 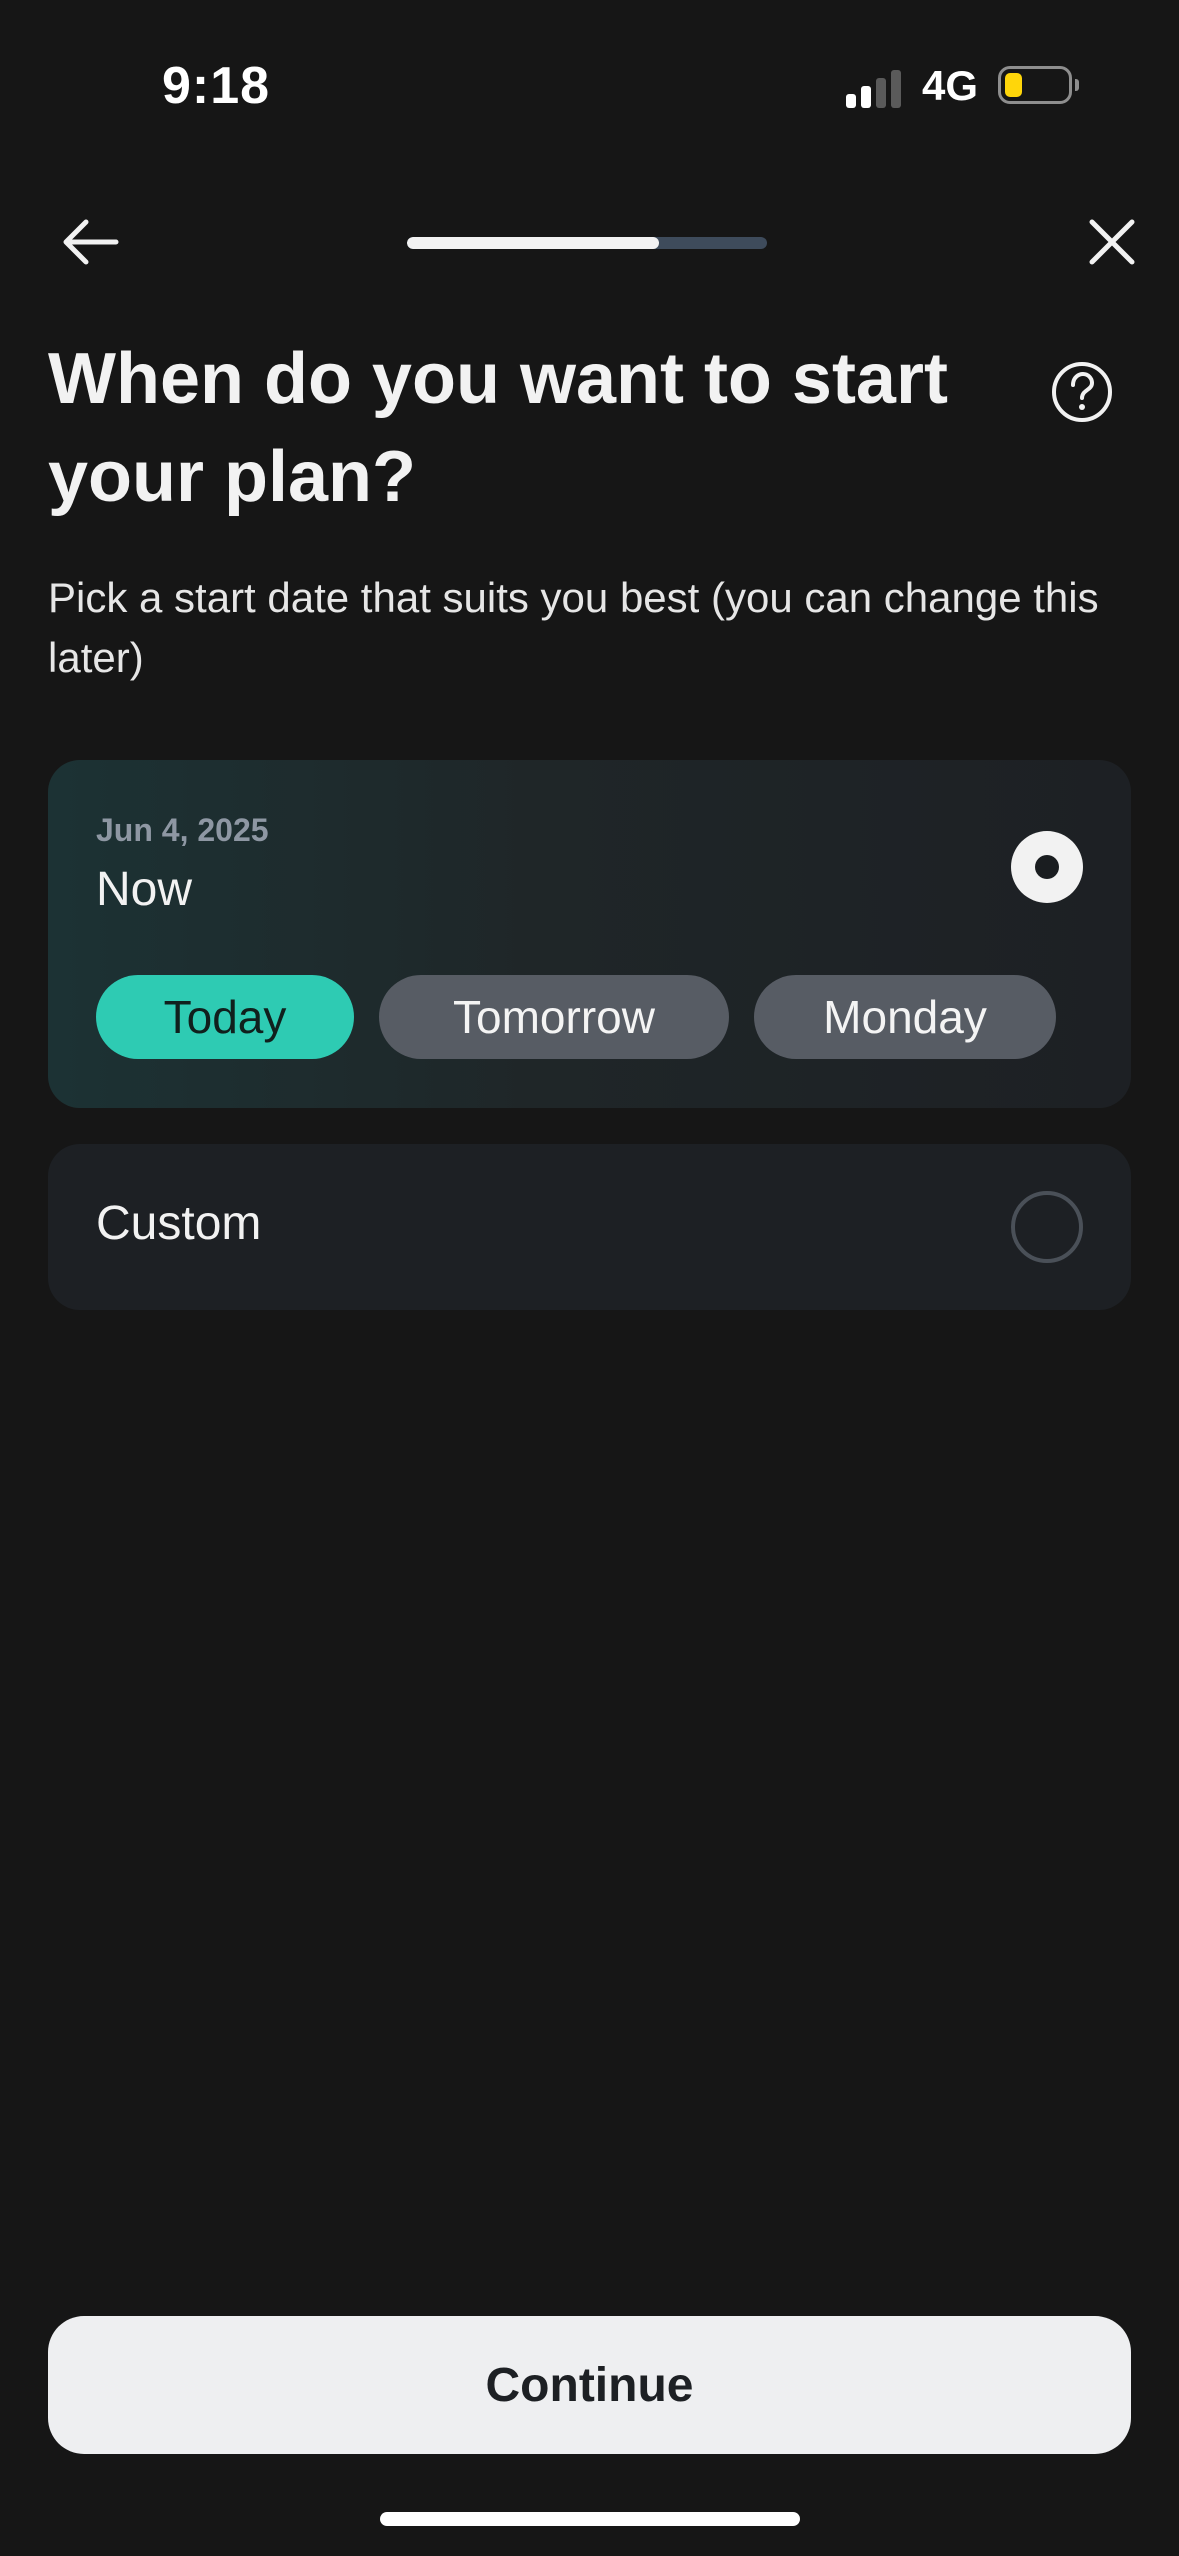 What do you see at coordinates (950, 85) in the screenshot?
I see `network-type: 4G` at bounding box center [950, 85].